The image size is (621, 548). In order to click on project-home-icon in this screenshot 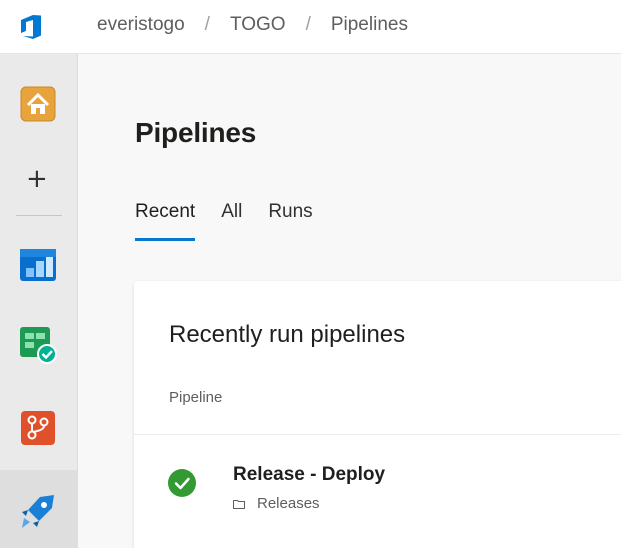, I will do `click(38, 104)`.